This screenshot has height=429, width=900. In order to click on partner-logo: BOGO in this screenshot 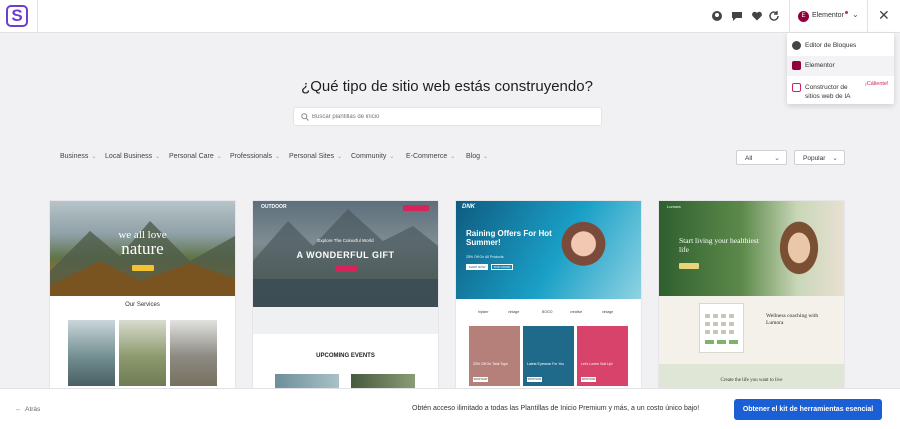, I will do `click(547, 312)`.